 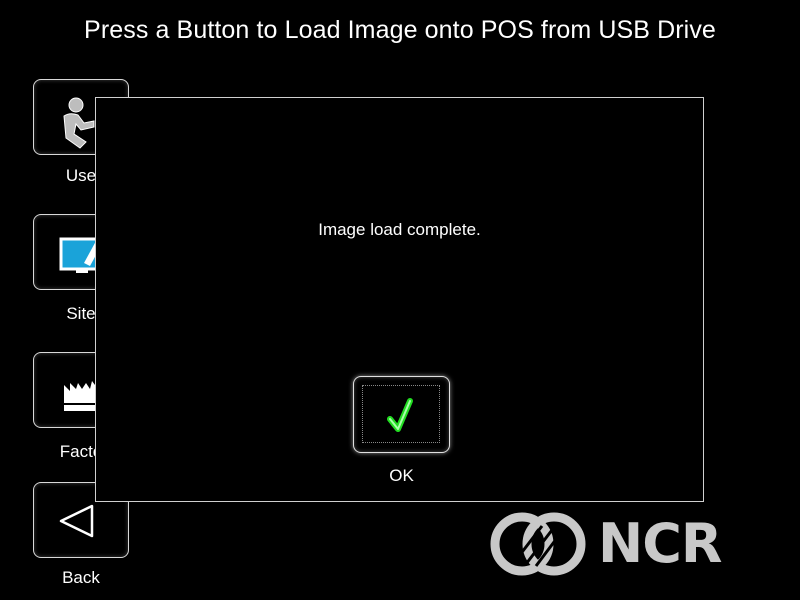 What do you see at coordinates (538, 544) in the screenshot?
I see `ncr-logo-mark` at bounding box center [538, 544].